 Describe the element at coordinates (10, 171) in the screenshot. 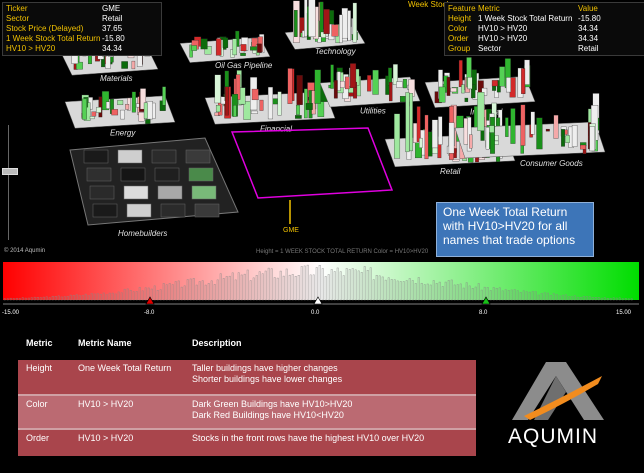

I see `zoom-slider-thumb` at that location.